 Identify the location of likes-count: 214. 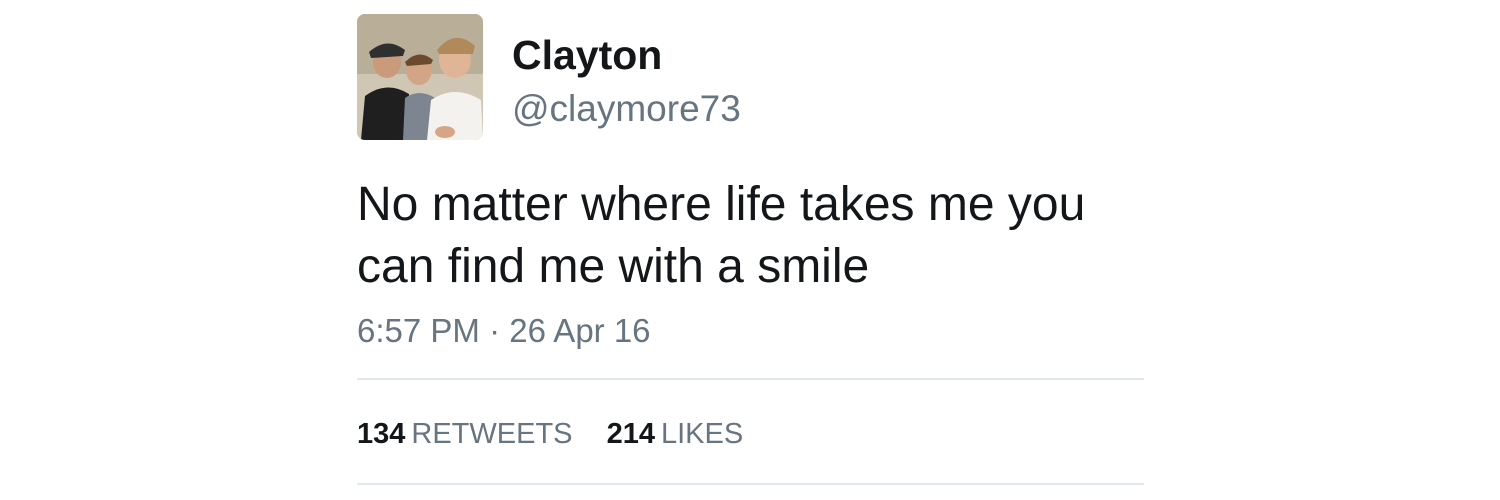
(630, 434).